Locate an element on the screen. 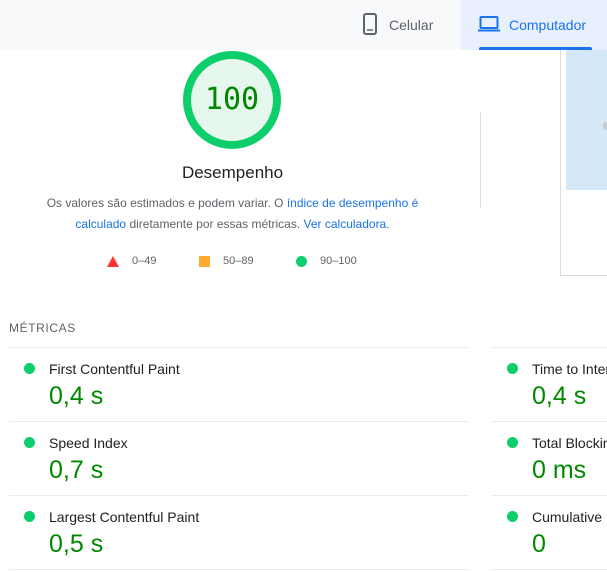  metric-first-contentful-paint: First Contentful Paint 0,4 s is located at coordinates (238, 384).